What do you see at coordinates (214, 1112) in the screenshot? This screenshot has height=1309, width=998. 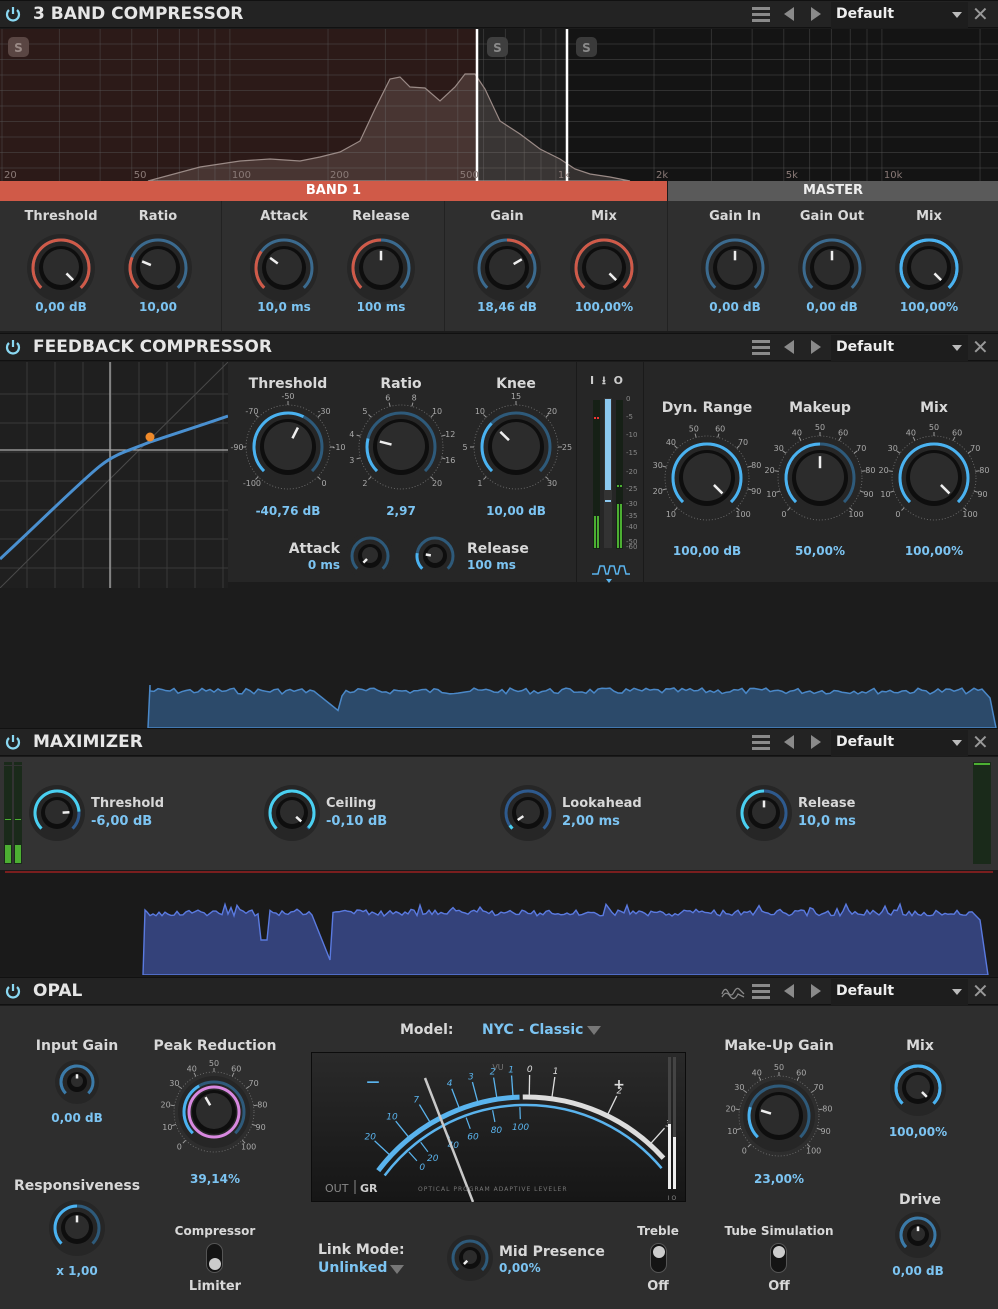 I see `peak-reduction-knob: 0 10 20 30 40 50 60 70 80 90 100` at bounding box center [214, 1112].